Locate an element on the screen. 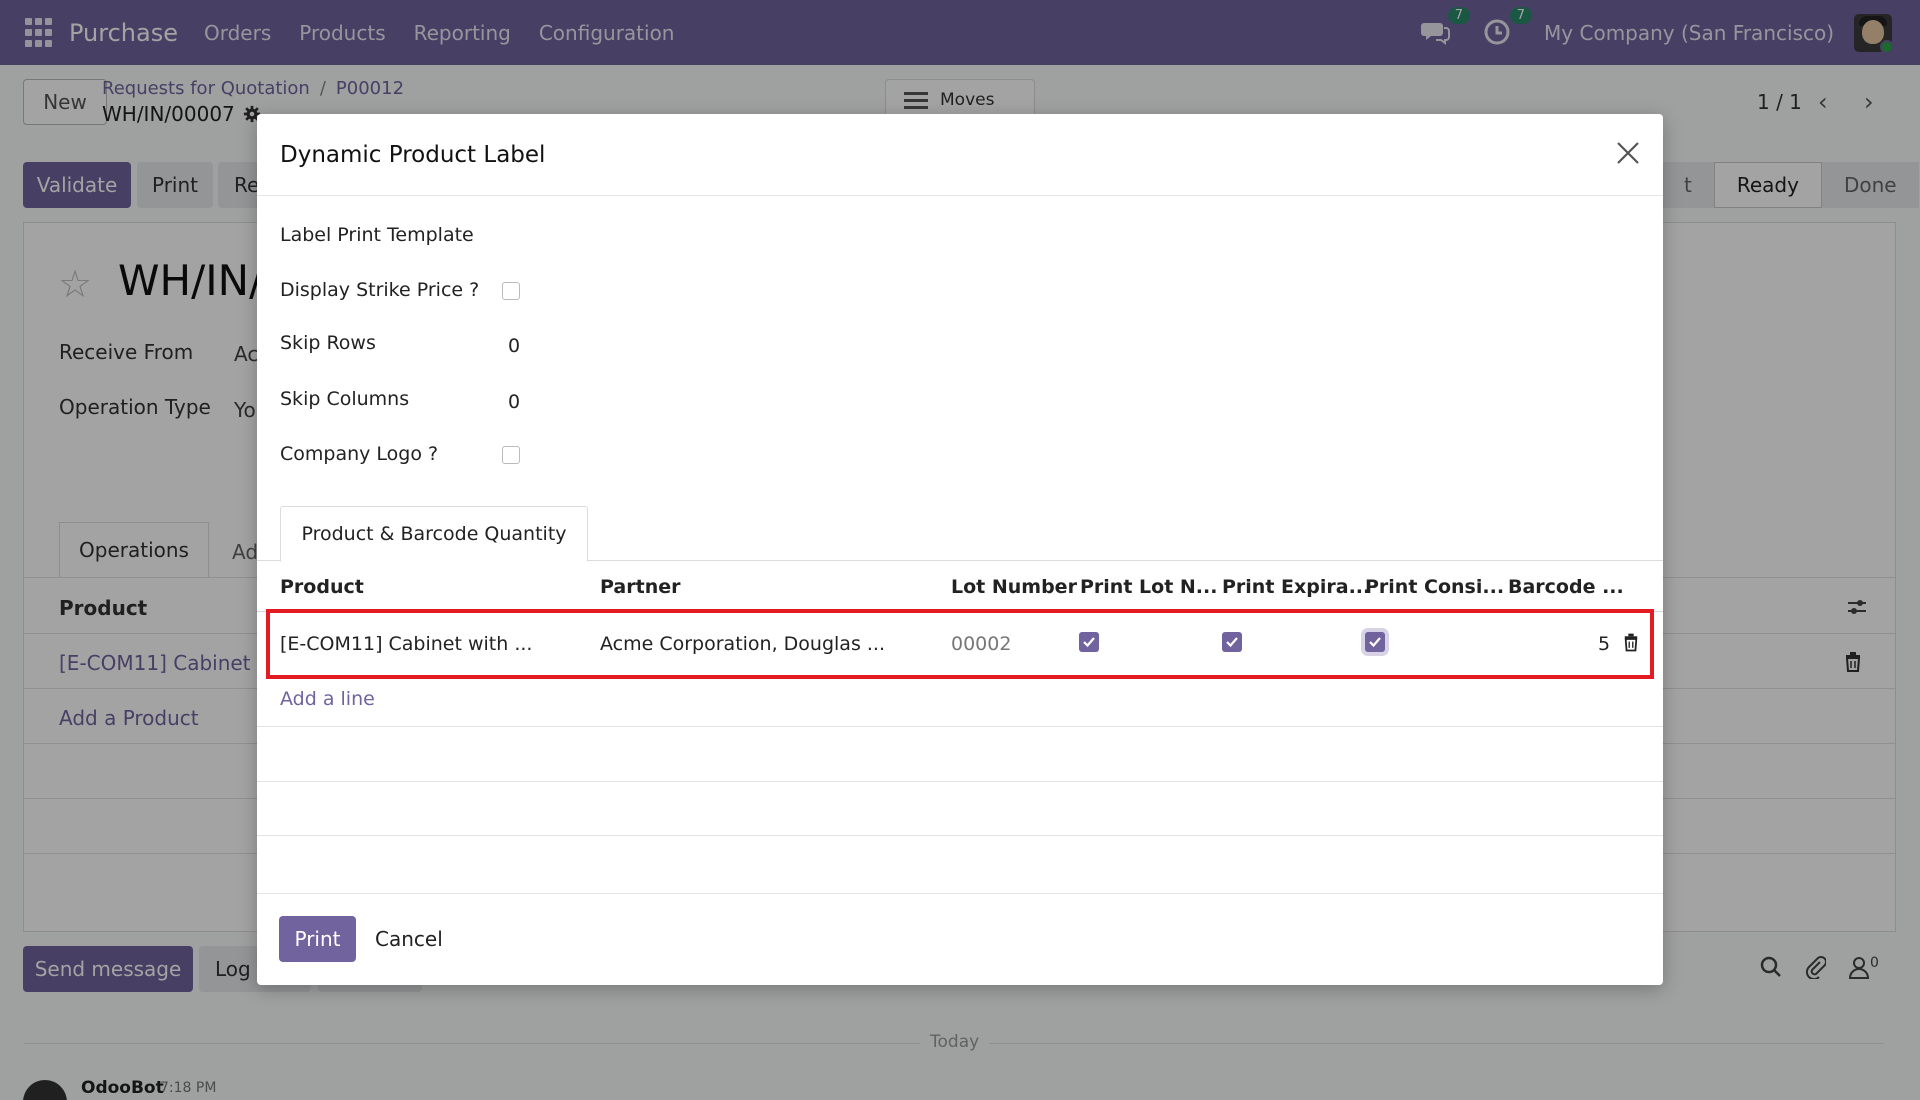 This screenshot has height=1100, width=1920. print-button: Print is located at coordinates (317, 939).